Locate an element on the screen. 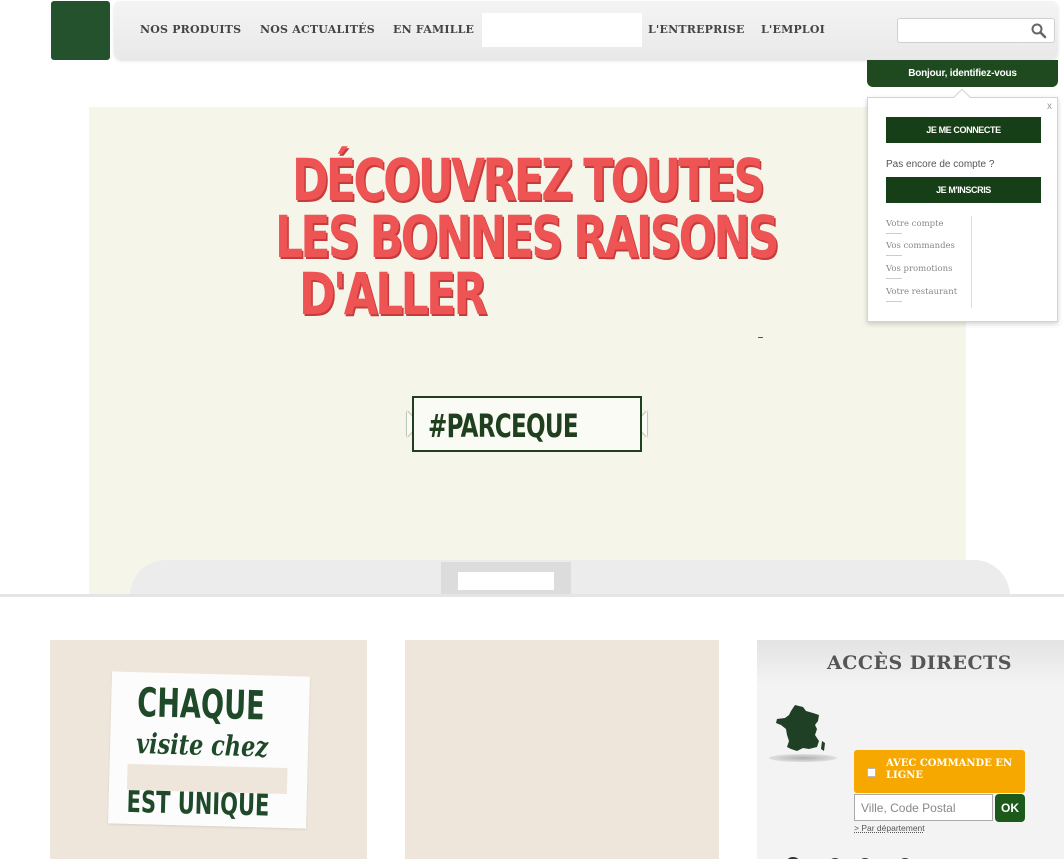 Image resolution: width=1064 pixels, height=859 pixels. search-icon is located at coordinates (1039, 31).